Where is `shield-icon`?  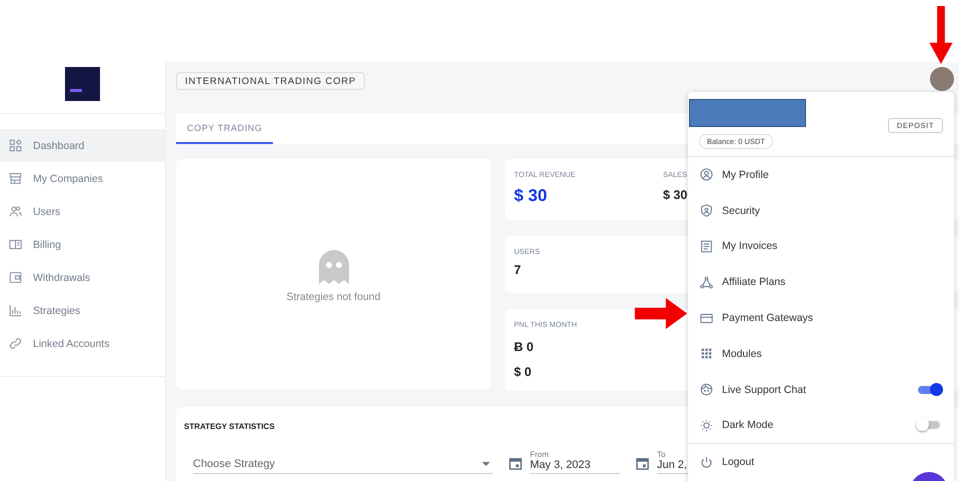
shield-icon is located at coordinates (706, 211).